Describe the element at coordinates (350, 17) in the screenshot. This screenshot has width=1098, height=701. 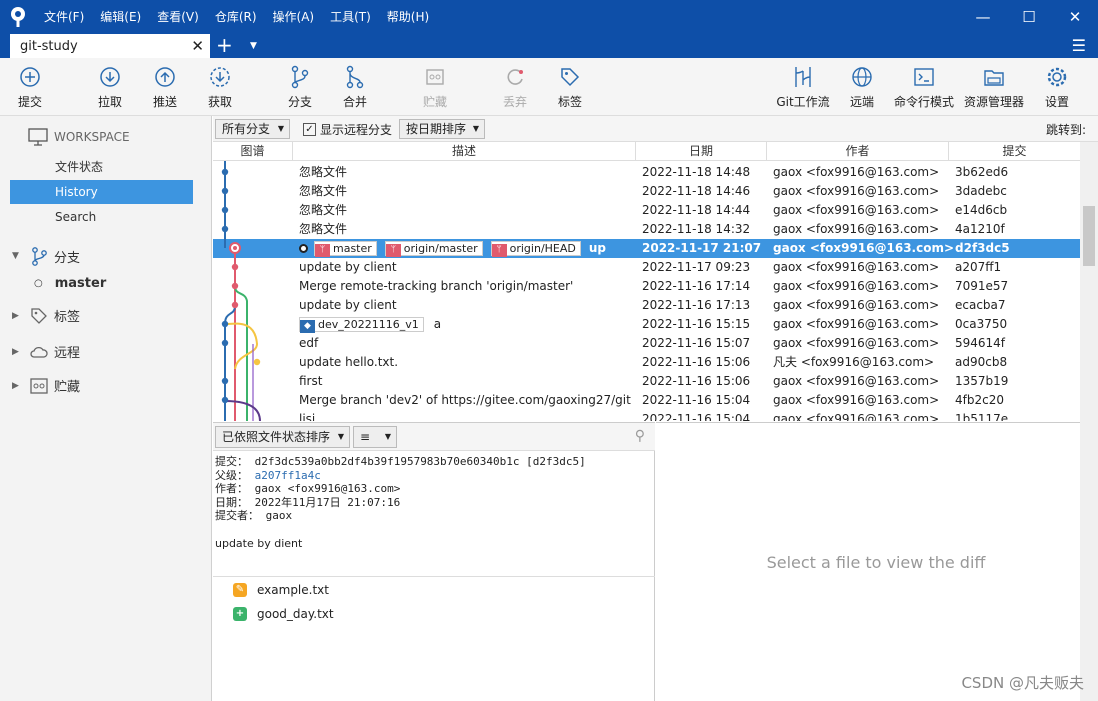
I see `menu-tools: 工具(T)` at that location.